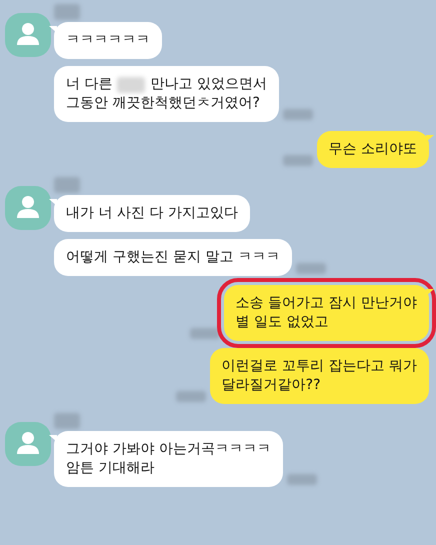 The width and height of the screenshot is (436, 545). Describe the element at coordinates (89, 84) in the screenshot. I see `message-text: 너 다른` at that location.